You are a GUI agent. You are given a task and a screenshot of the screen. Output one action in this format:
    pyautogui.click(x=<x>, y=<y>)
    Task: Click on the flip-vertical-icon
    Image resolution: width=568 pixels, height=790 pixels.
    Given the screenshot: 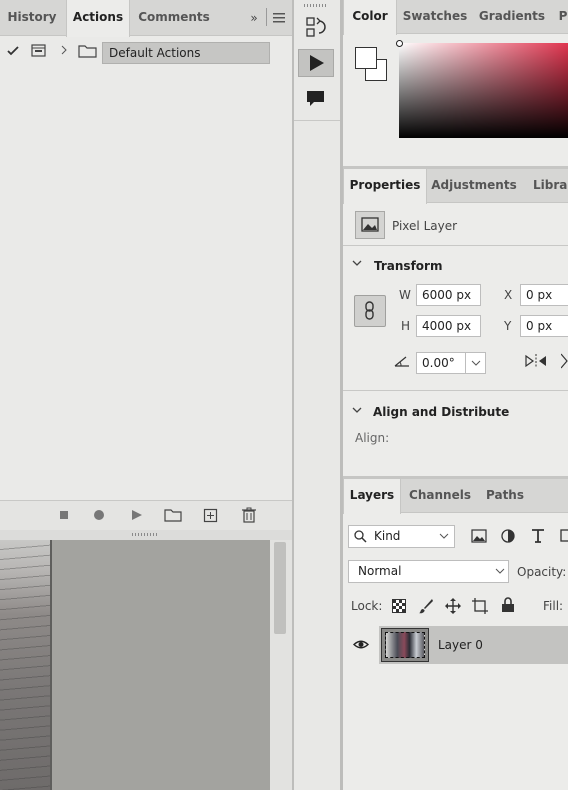 What is the action you would take?
    pyautogui.click(x=564, y=361)
    